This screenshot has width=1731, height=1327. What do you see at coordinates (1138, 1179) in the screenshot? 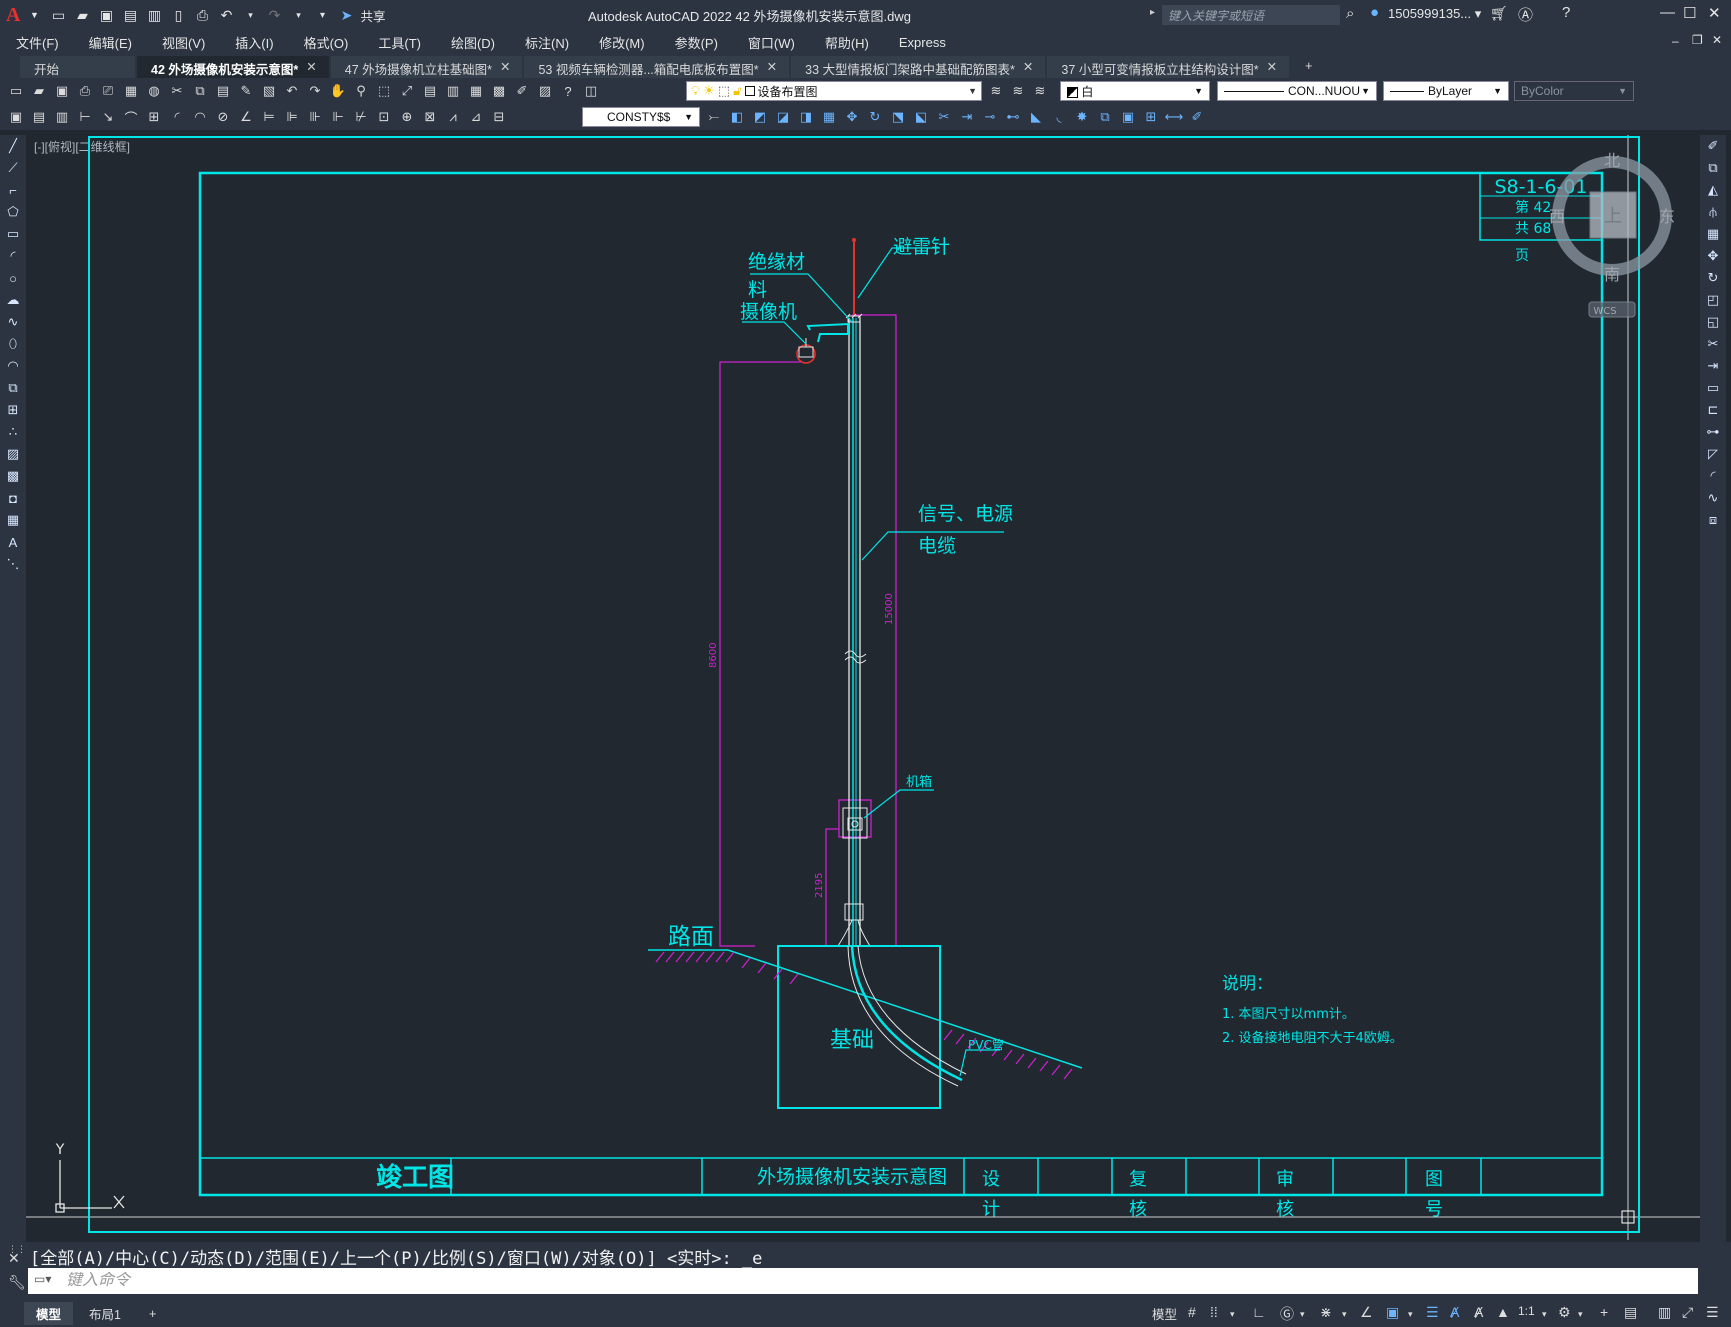
I see `title-review-a: 复` at bounding box center [1138, 1179].